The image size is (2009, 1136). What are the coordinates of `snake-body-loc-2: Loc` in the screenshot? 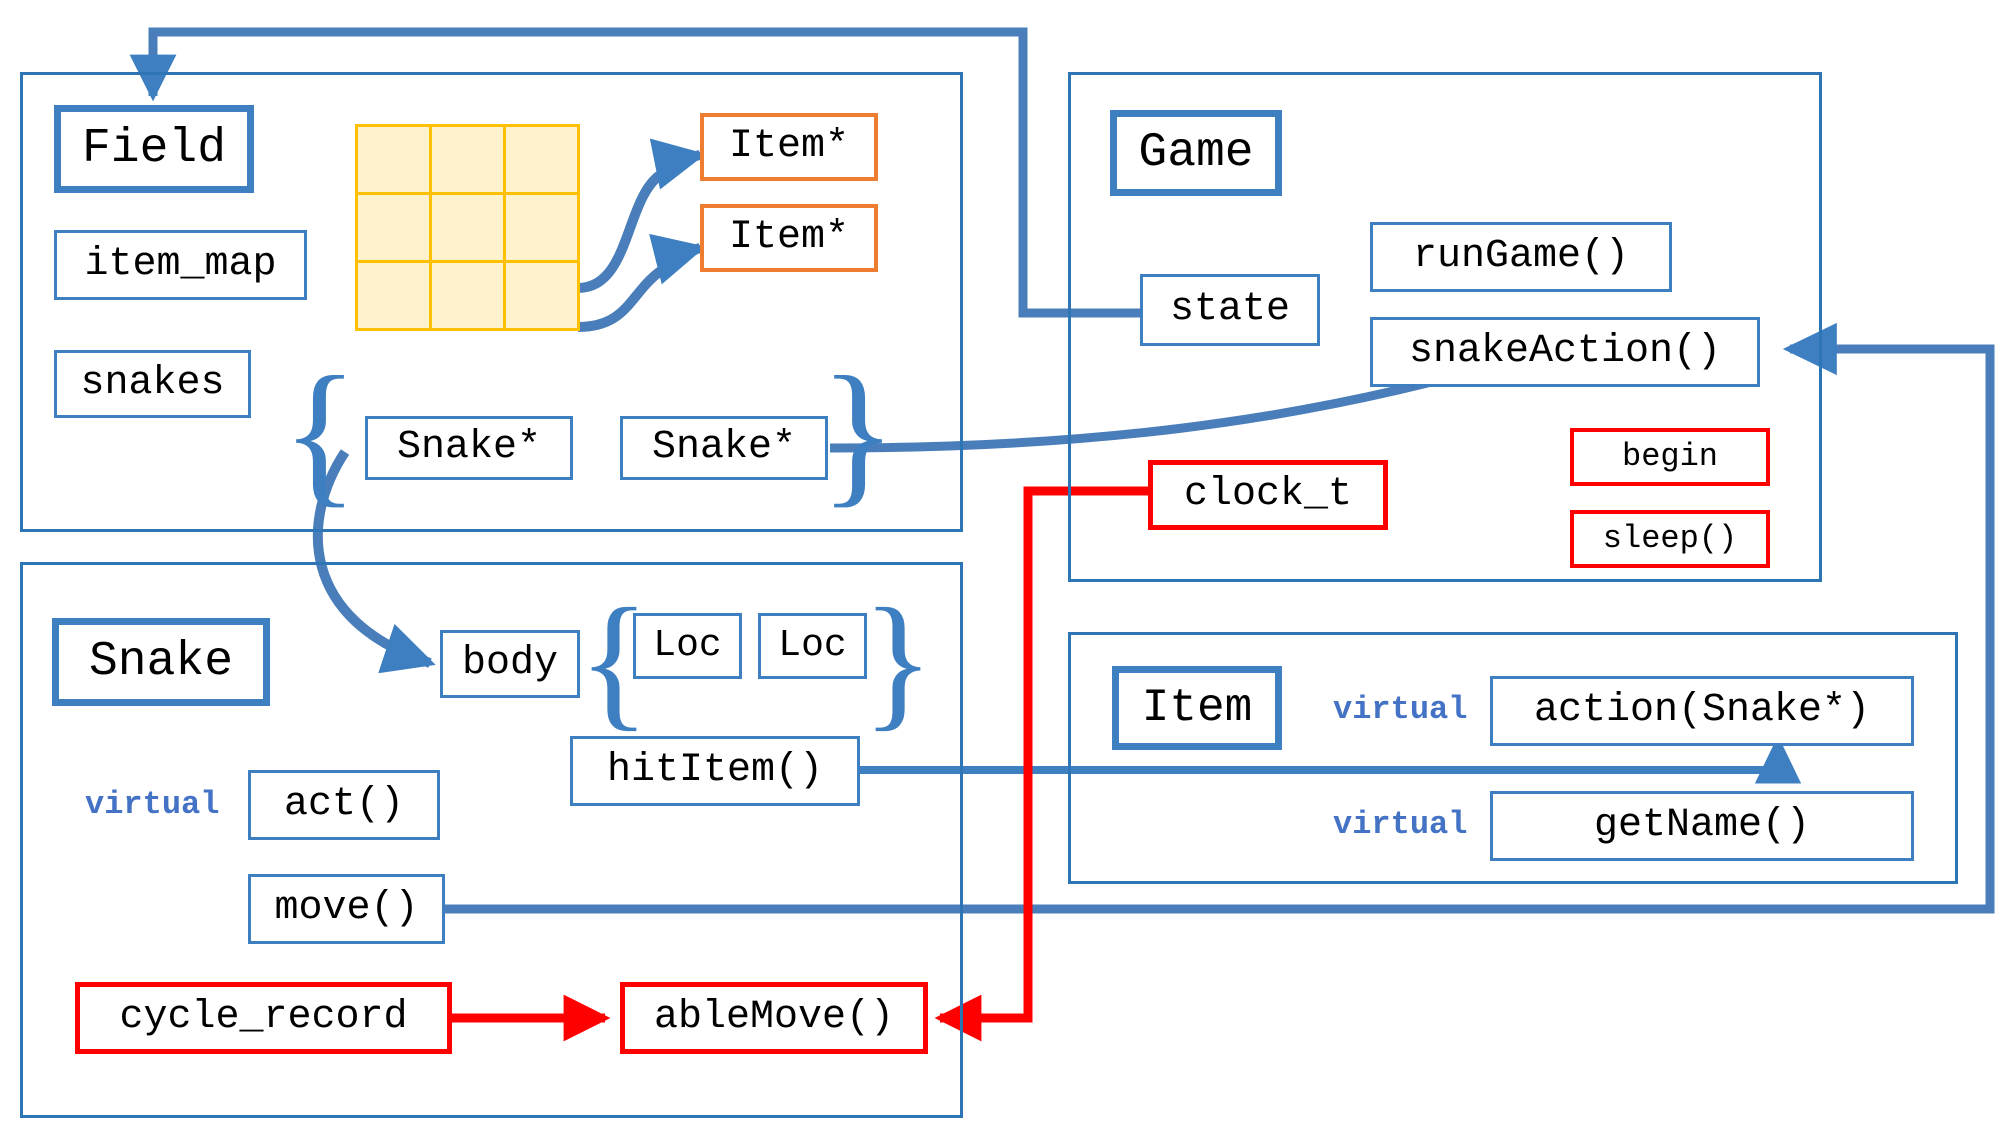 It's located at (812, 646).